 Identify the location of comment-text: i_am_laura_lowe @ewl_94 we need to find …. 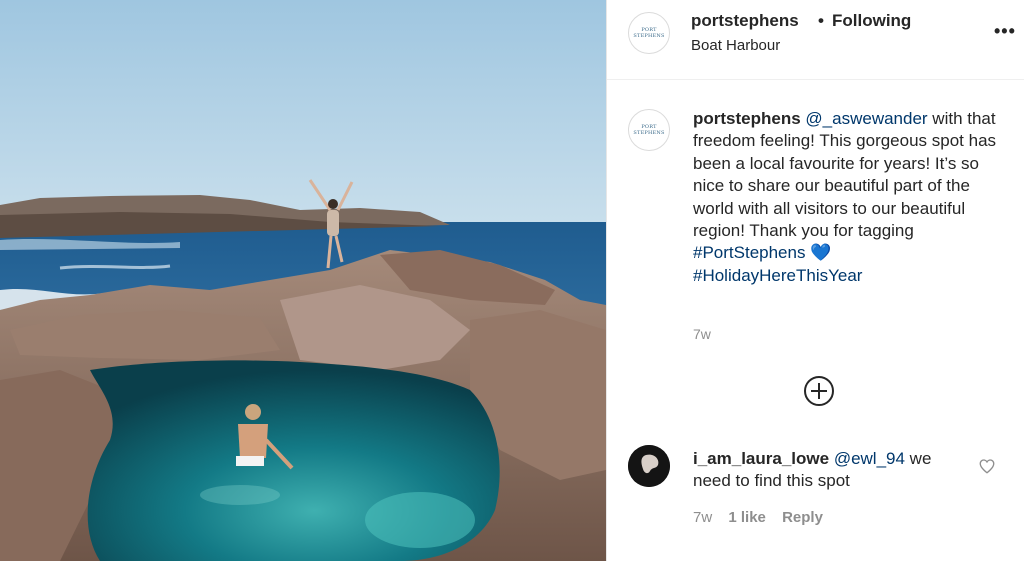
(828, 470).